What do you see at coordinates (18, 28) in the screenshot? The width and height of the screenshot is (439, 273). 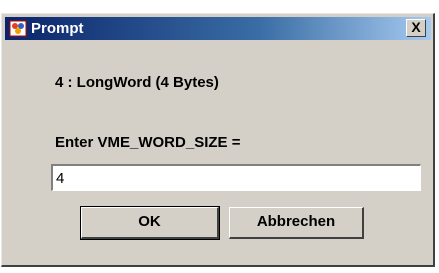 I see `java-app-icon` at bounding box center [18, 28].